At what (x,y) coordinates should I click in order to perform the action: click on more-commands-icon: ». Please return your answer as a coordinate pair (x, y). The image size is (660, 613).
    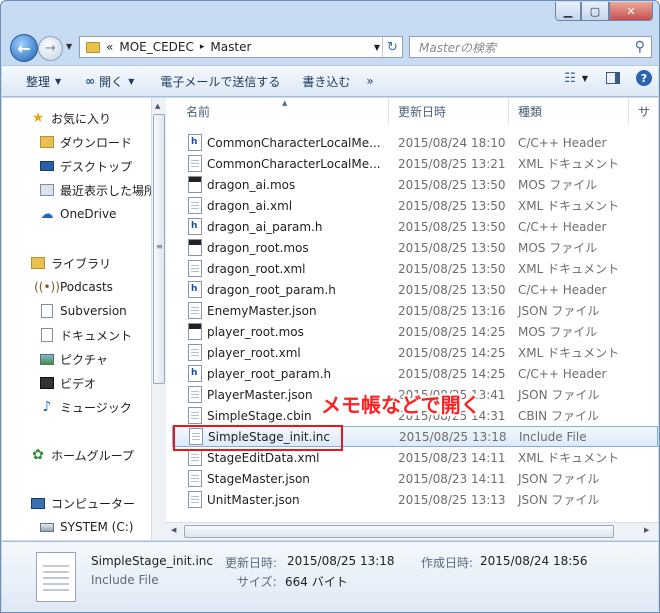
    Looking at the image, I should click on (370, 81).